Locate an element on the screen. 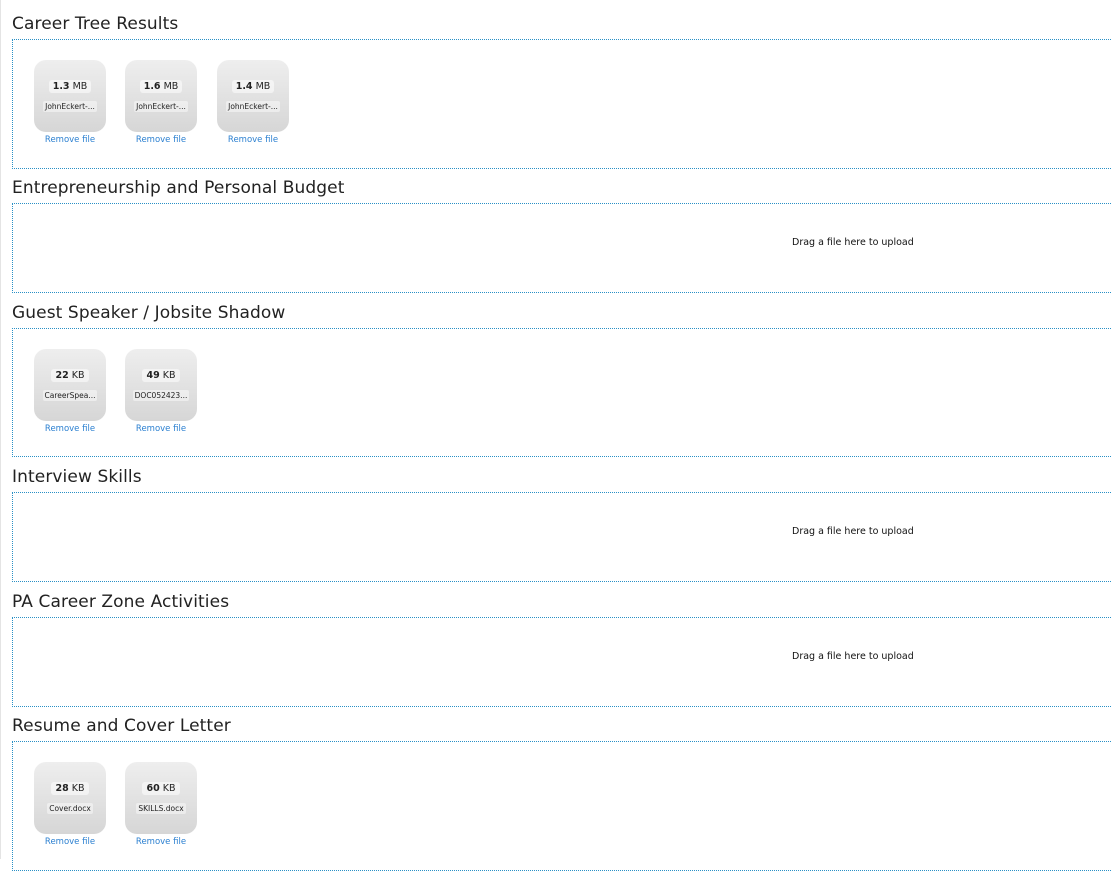  file-preview: 1.3 MB JohnEckert-... Remove file is located at coordinates (70, 102).